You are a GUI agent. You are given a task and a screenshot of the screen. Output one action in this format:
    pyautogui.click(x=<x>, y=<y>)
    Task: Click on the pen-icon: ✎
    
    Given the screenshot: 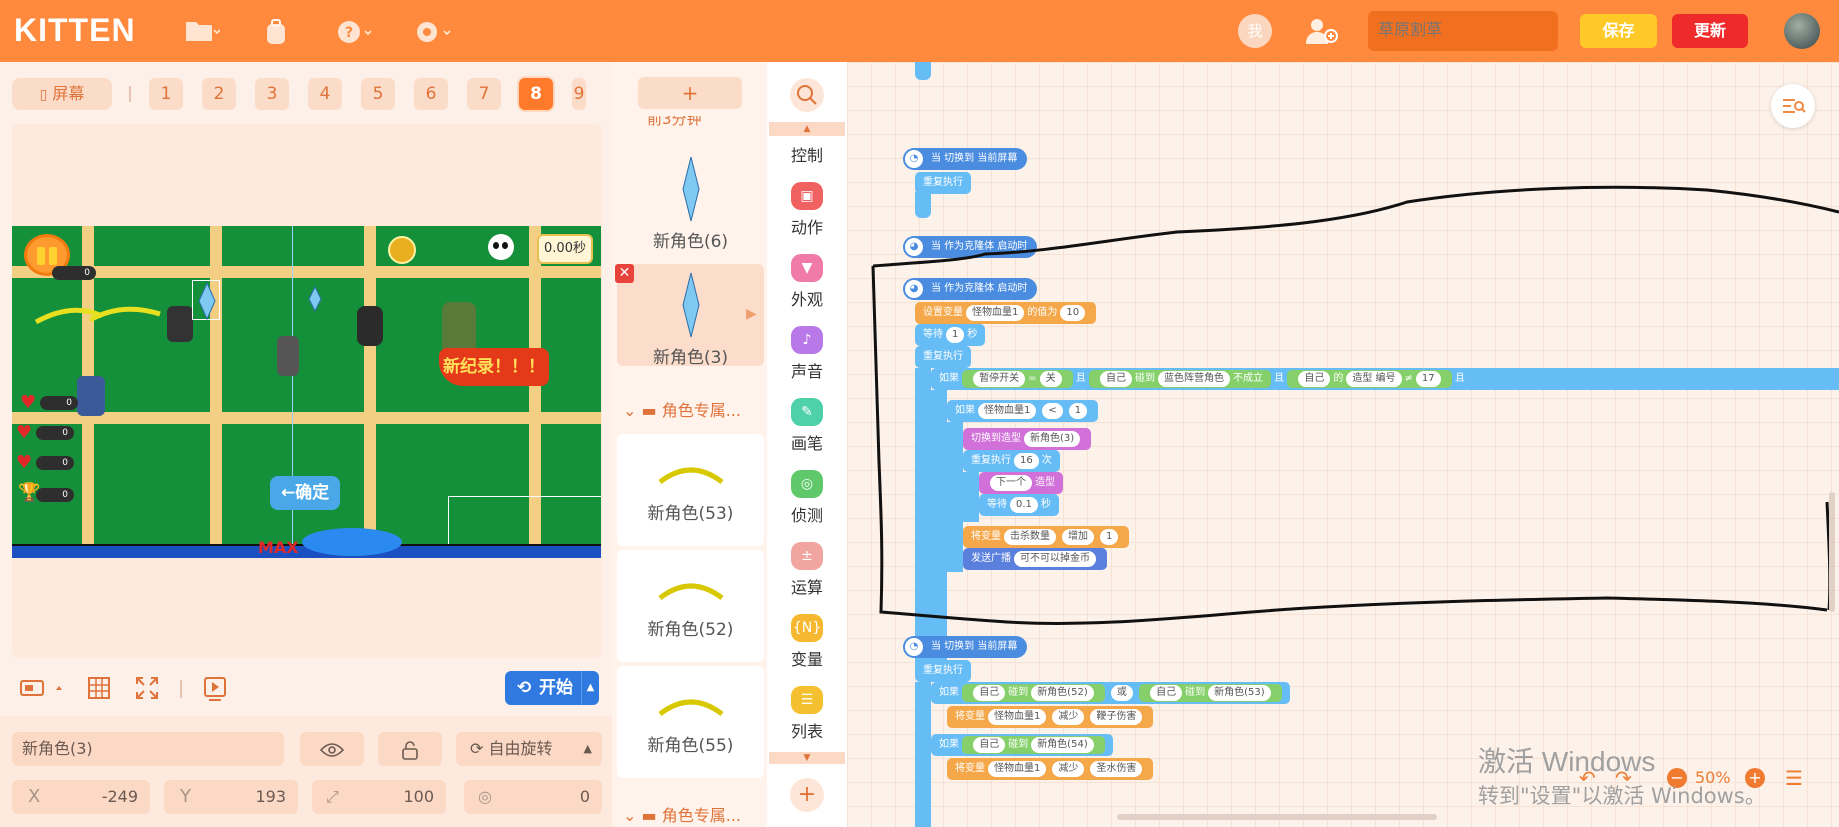 What is the action you would take?
    pyautogui.click(x=807, y=412)
    